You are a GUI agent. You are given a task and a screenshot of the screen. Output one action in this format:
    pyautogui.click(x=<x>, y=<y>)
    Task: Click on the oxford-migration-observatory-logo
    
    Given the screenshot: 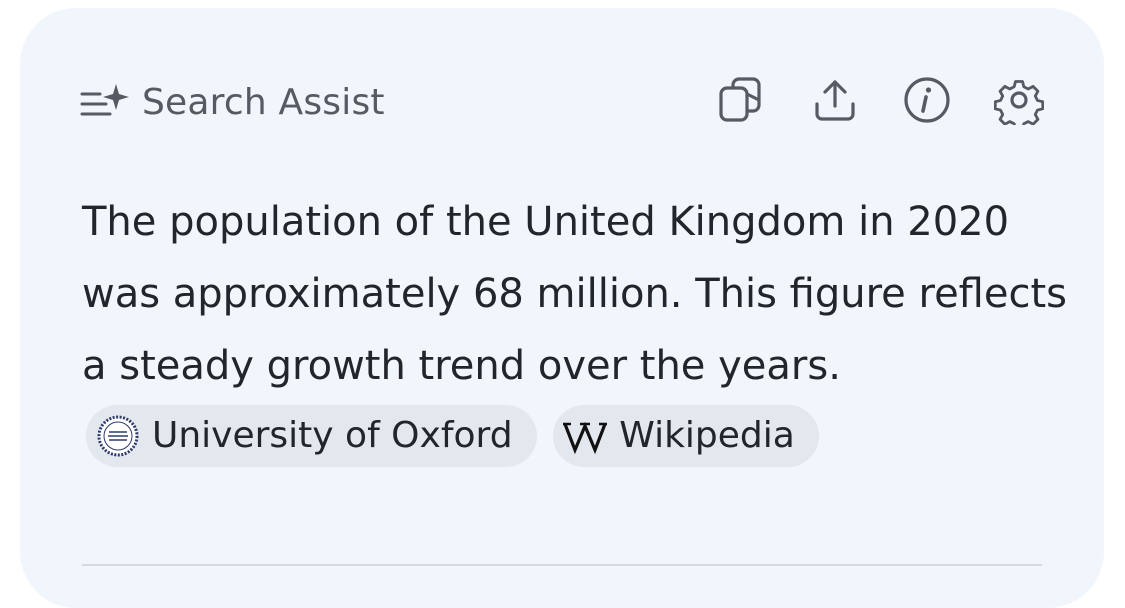 What is the action you would take?
    pyautogui.click(x=118, y=436)
    